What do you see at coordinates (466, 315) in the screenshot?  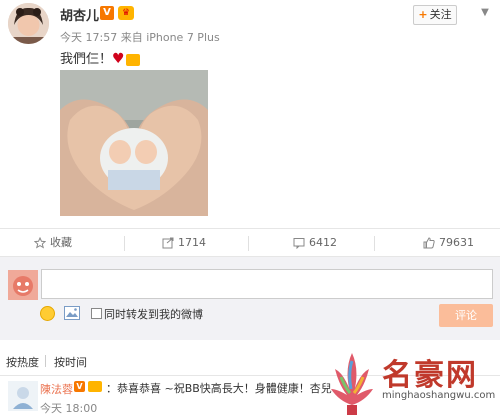 I see `submit-comment-button: 评论` at bounding box center [466, 315].